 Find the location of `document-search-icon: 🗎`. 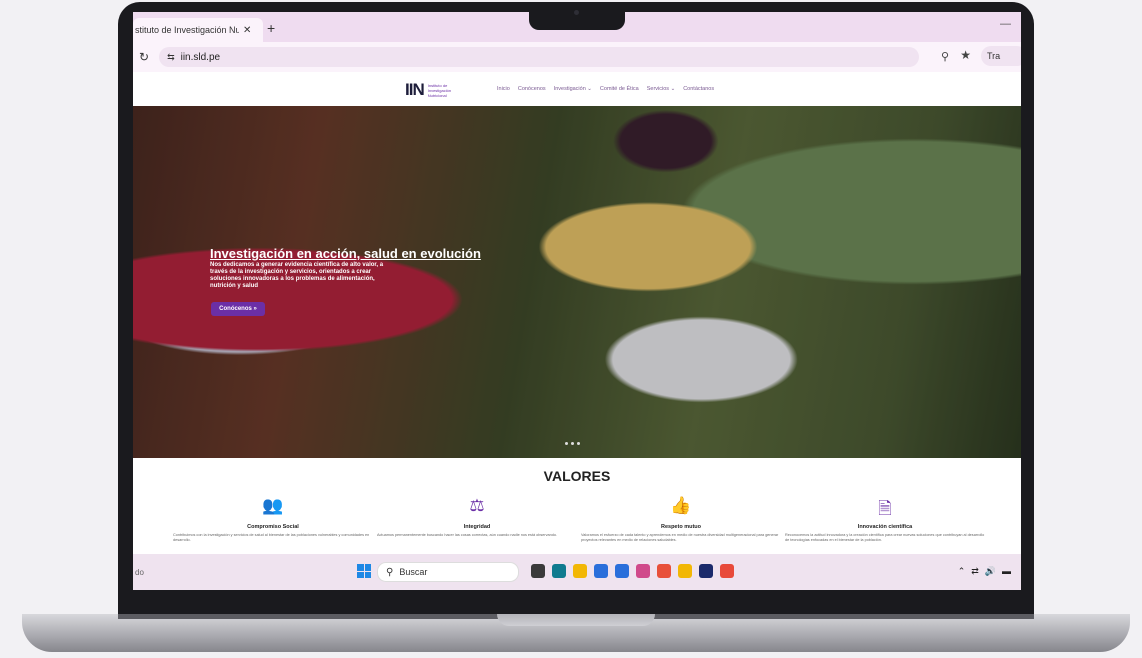

document-search-icon: 🗎 is located at coordinates (885, 508).